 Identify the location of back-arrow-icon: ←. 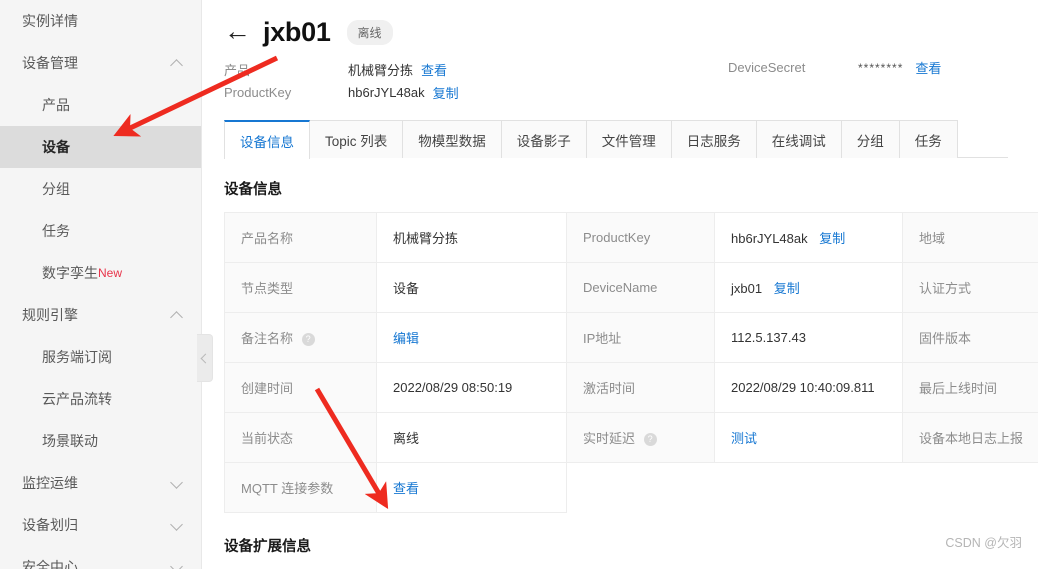
(237, 31).